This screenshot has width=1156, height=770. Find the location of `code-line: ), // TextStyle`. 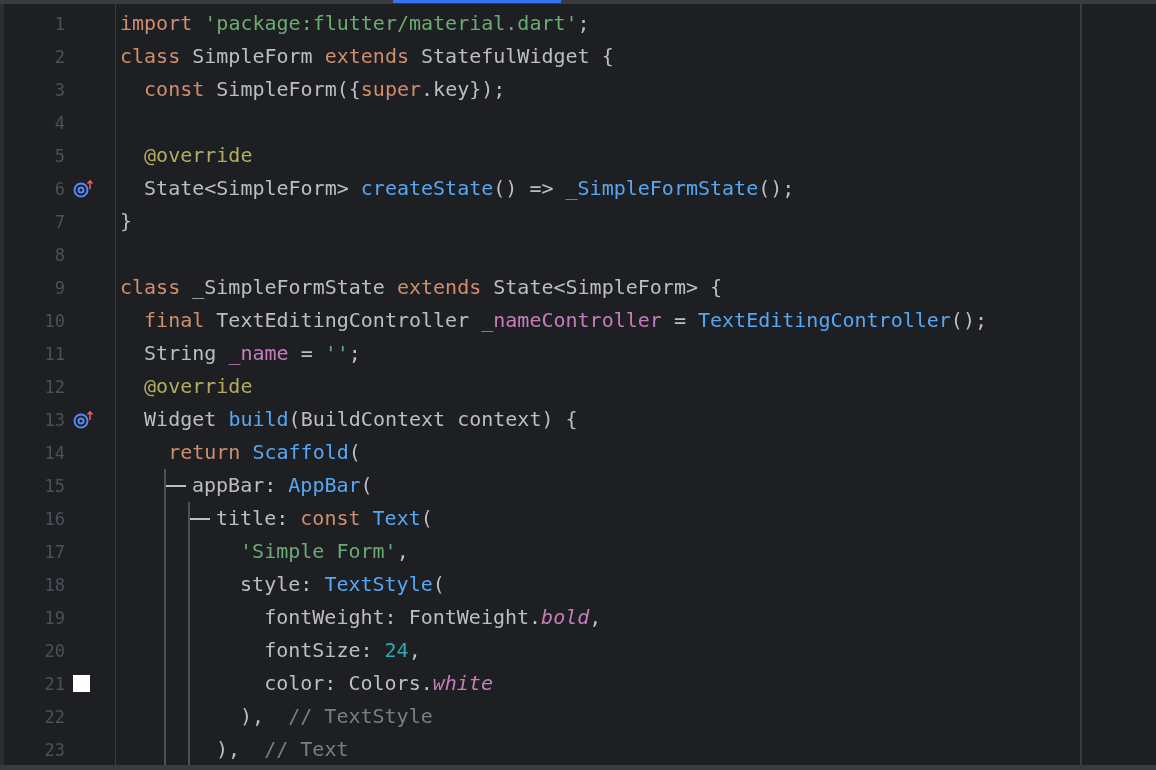

code-line: ), // TextStyle is located at coordinates (336, 716).